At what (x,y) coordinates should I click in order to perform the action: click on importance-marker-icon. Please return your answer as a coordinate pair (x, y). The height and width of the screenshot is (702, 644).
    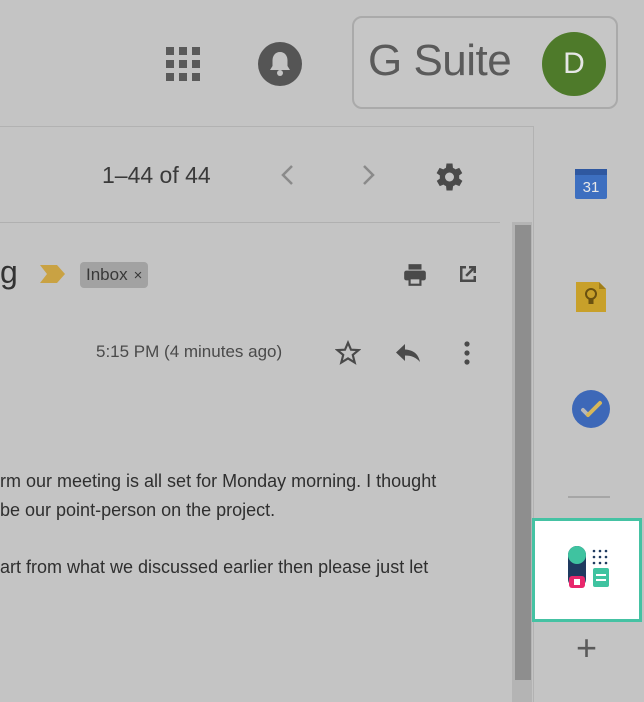
    Looking at the image, I should click on (53, 274).